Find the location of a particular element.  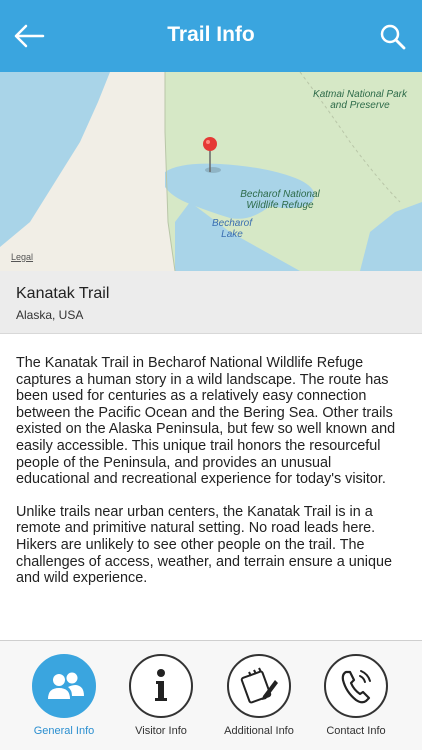

general-info-button is located at coordinates (64, 686).